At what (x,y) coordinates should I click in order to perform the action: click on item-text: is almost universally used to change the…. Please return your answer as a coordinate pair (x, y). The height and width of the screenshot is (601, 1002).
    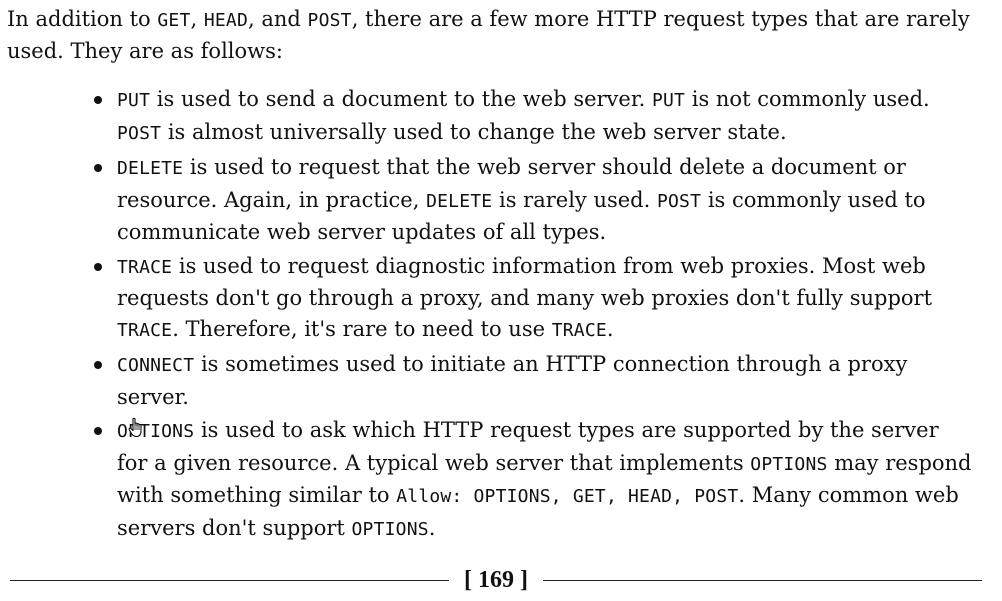
    Looking at the image, I should click on (474, 131).